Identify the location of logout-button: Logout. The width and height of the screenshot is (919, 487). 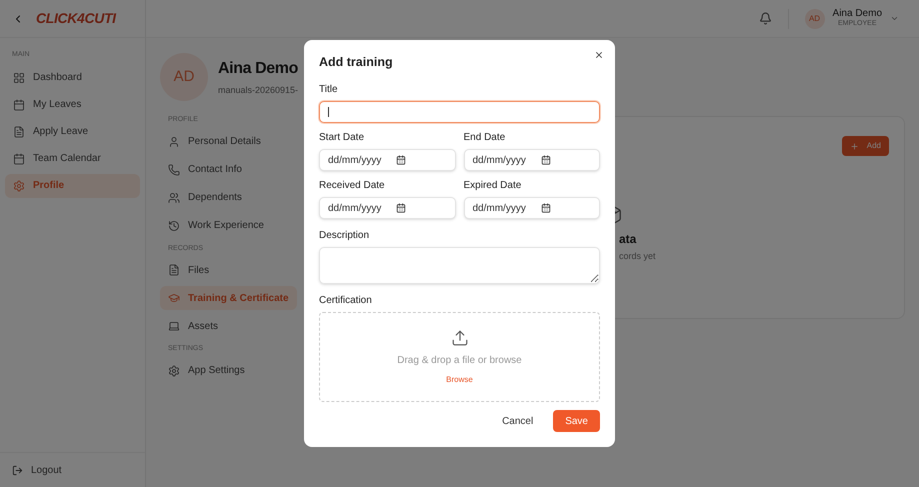
(37, 470).